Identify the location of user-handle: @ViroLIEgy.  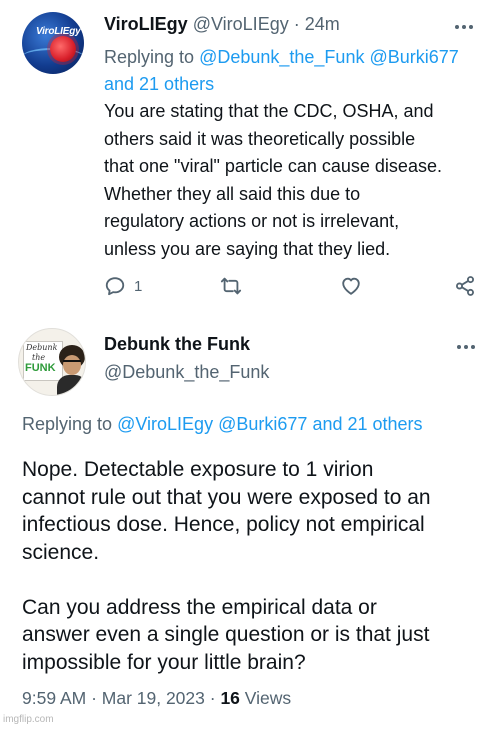
(241, 24).